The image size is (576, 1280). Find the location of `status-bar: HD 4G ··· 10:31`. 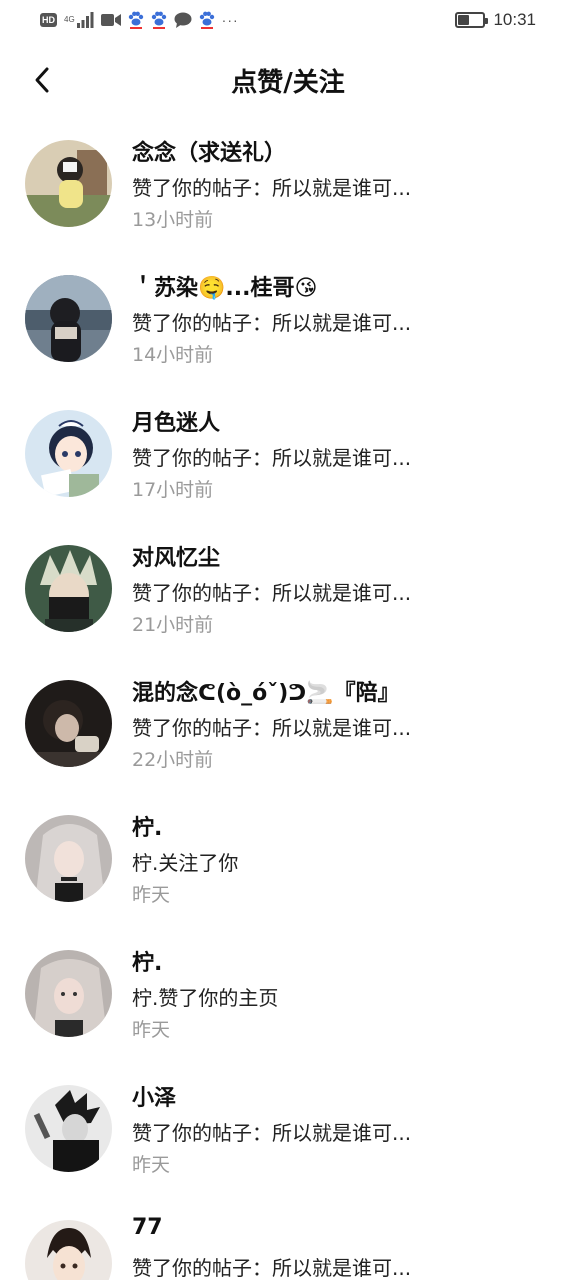

status-bar: HD 4G ··· 10:31 is located at coordinates (288, 20).